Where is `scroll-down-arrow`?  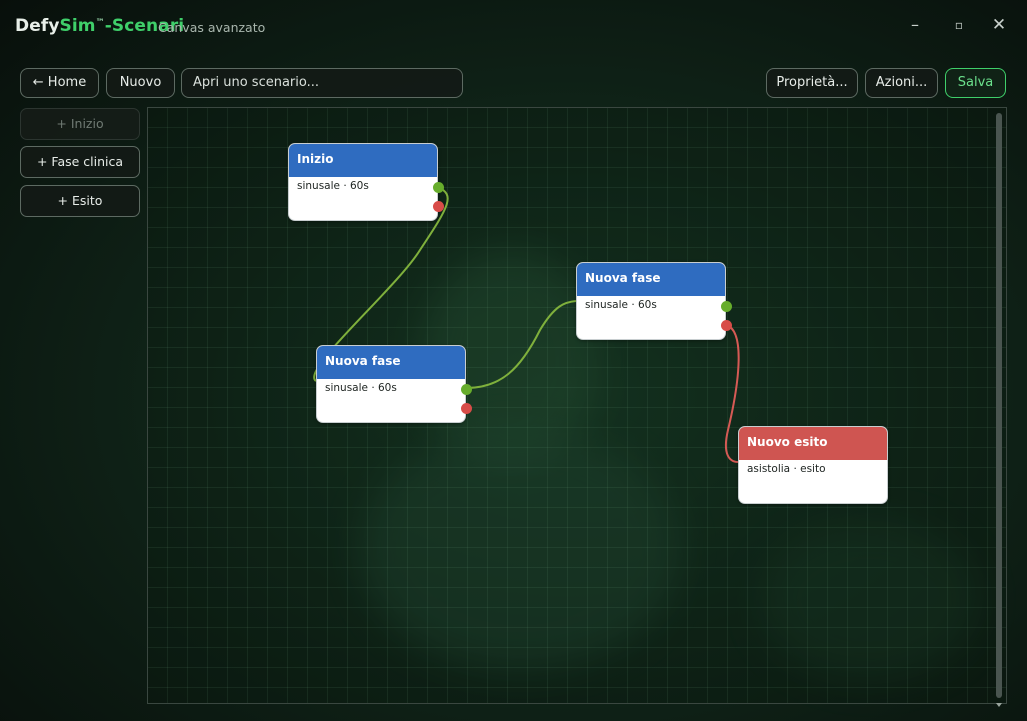 scroll-down-arrow is located at coordinates (999, 700).